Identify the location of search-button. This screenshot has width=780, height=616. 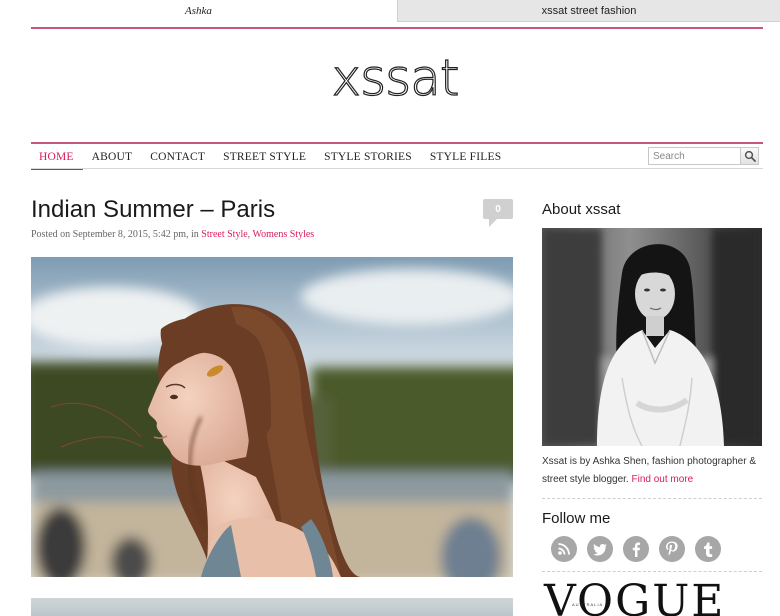
(749, 156).